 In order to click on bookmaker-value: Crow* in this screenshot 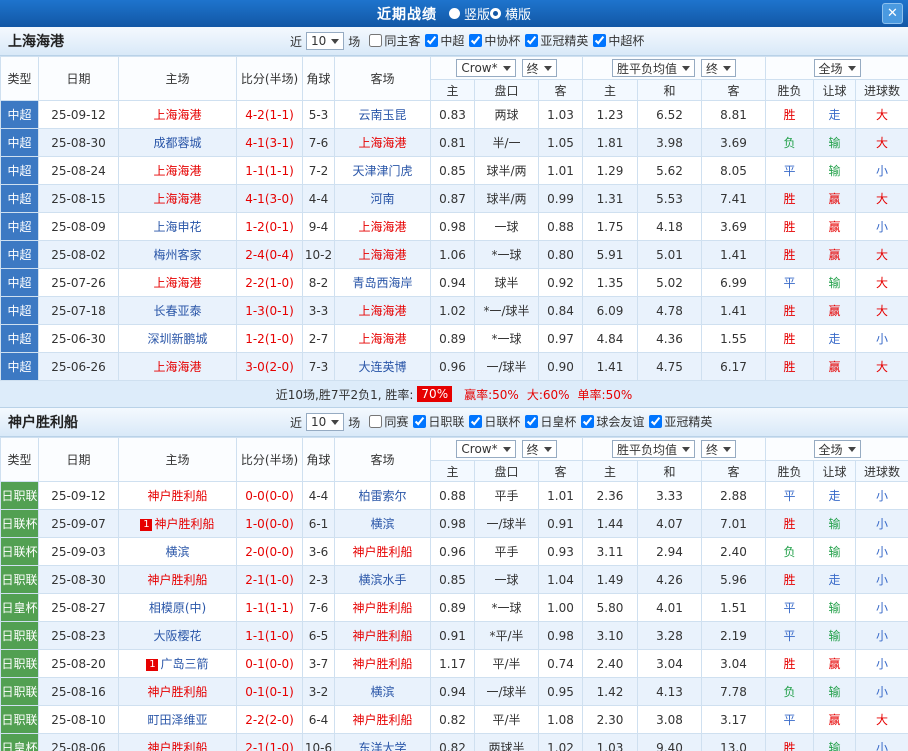, I will do `click(479, 68)`.